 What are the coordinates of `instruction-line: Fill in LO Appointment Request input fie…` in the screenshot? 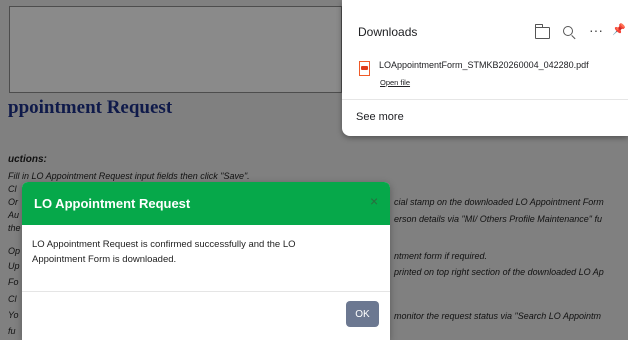 It's located at (129, 176).